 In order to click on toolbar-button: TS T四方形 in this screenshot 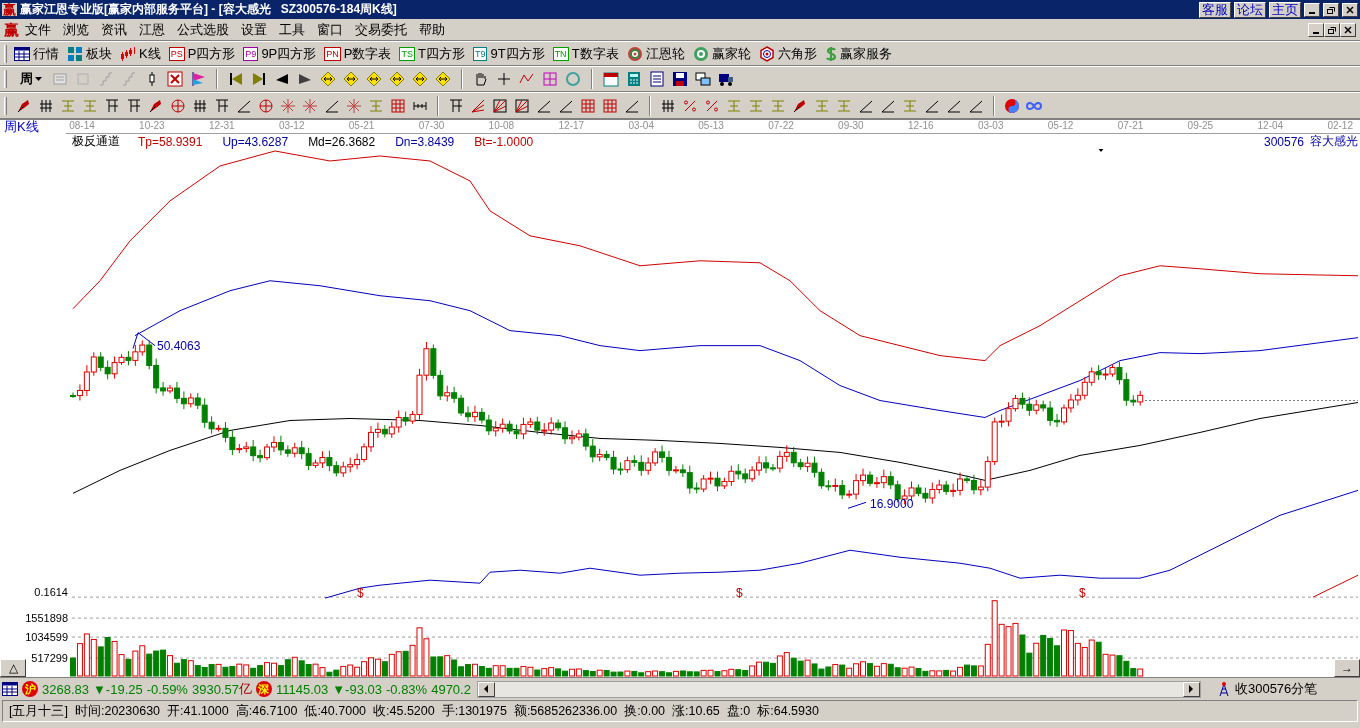, I will do `click(432, 53)`.